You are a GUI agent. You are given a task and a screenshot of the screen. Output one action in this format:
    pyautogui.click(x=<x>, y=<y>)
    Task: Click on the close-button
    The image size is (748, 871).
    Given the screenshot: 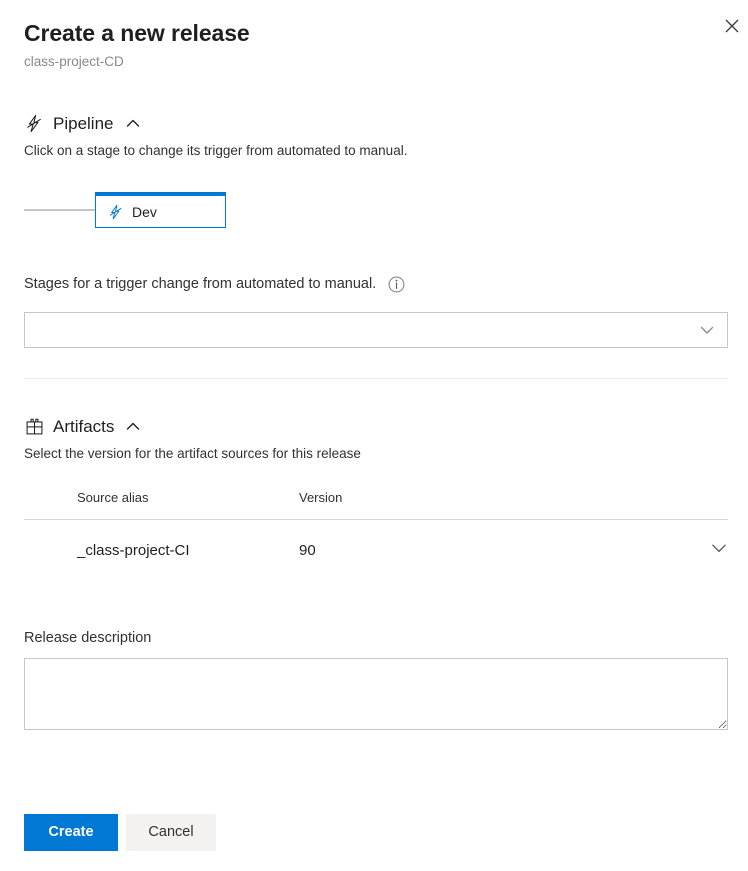 What is the action you would take?
    pyautogui.click(x=732, y=26)
    